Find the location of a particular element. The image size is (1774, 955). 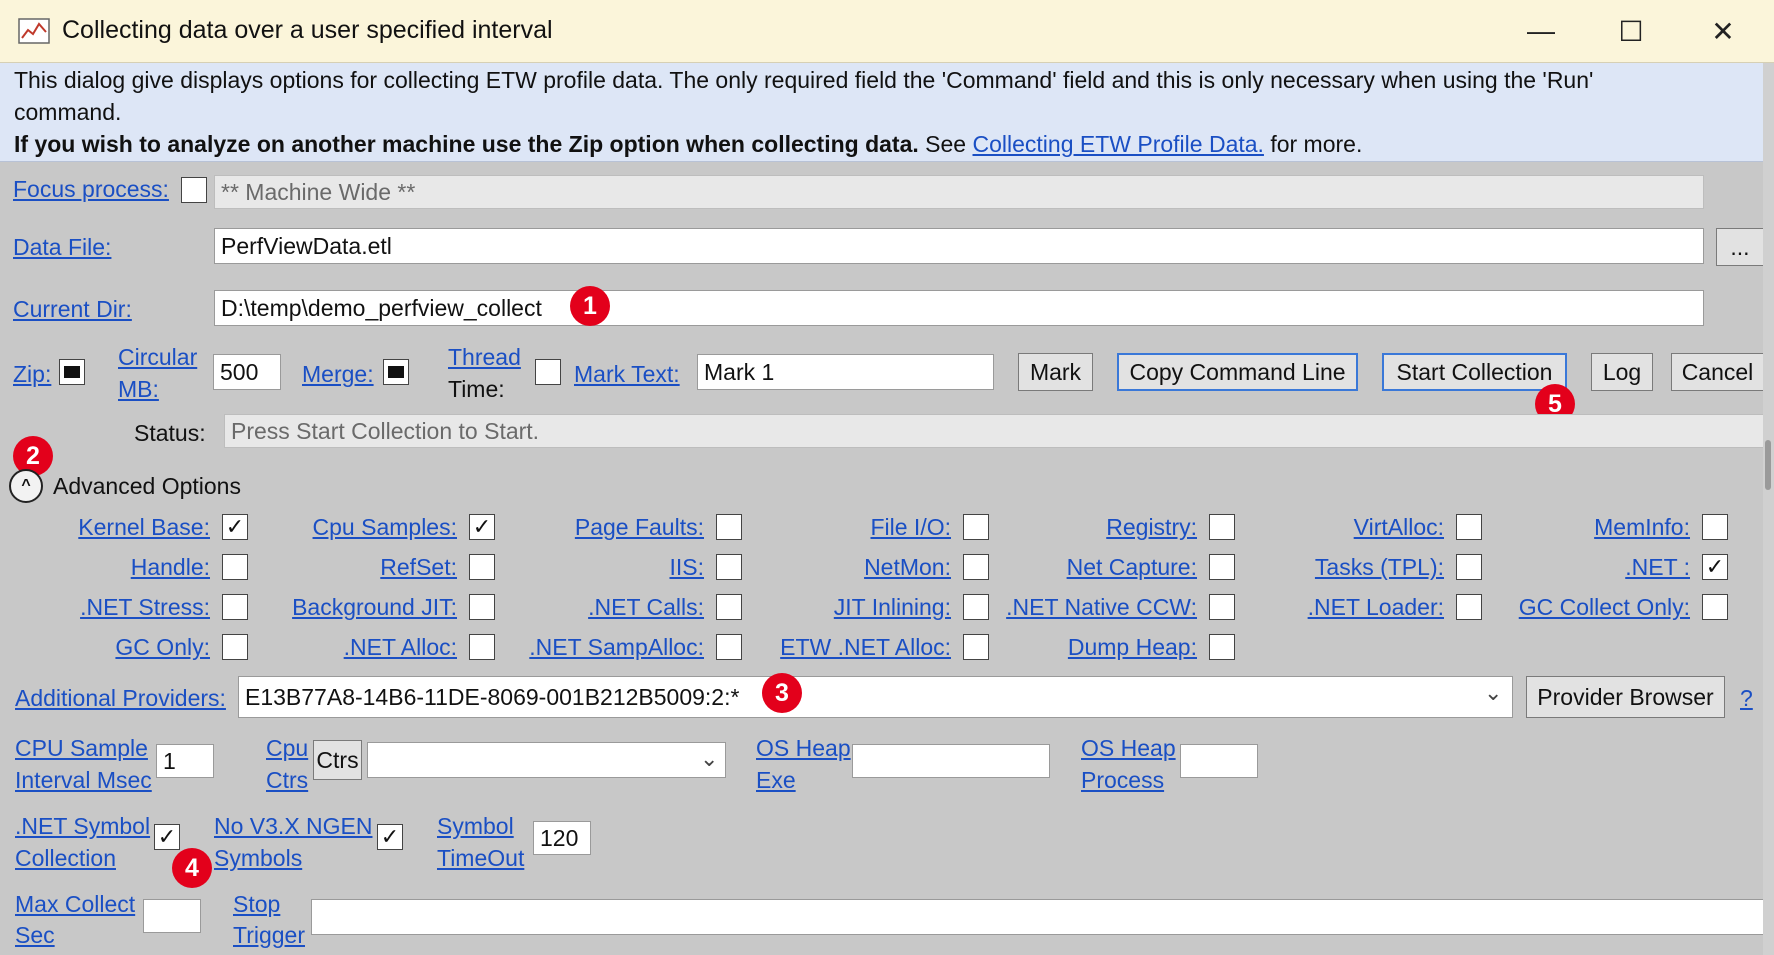

mark-button: Mark is located at coordinates (1055, 372).